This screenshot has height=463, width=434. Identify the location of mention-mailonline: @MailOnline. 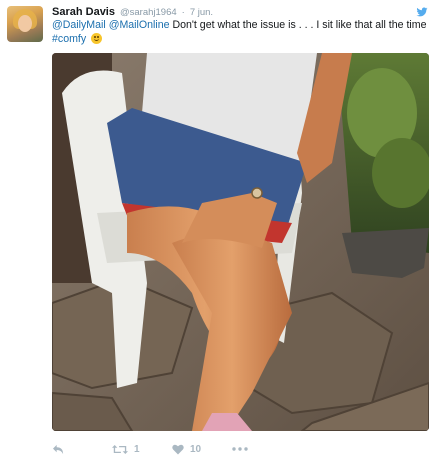
(139, 25).